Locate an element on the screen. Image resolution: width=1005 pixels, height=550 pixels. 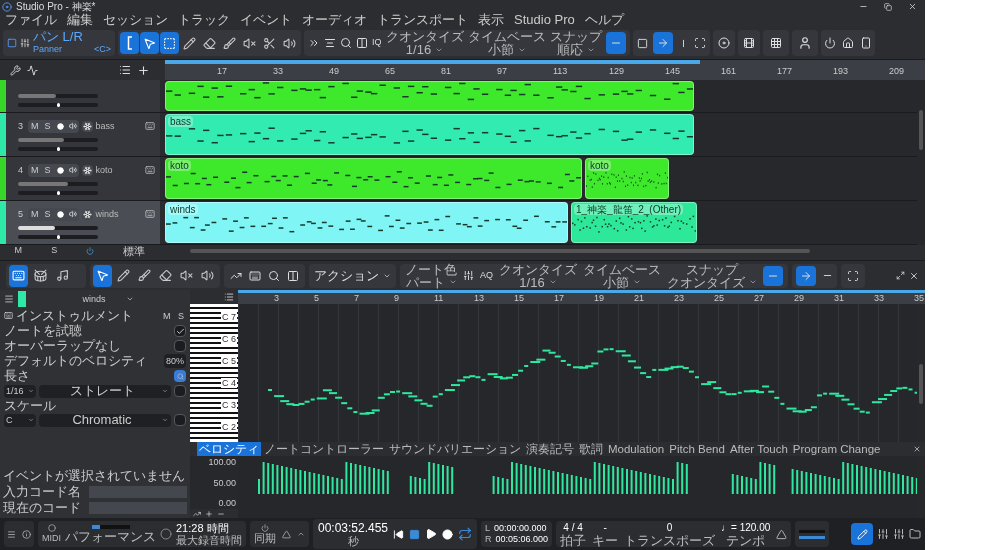
solo-all-label: S is located at coordinates (54, 251).